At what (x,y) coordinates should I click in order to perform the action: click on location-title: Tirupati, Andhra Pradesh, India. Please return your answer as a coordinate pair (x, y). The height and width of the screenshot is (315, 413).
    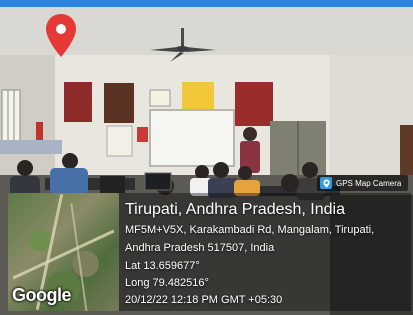
    Looking at the image, I should click on (235, 209).